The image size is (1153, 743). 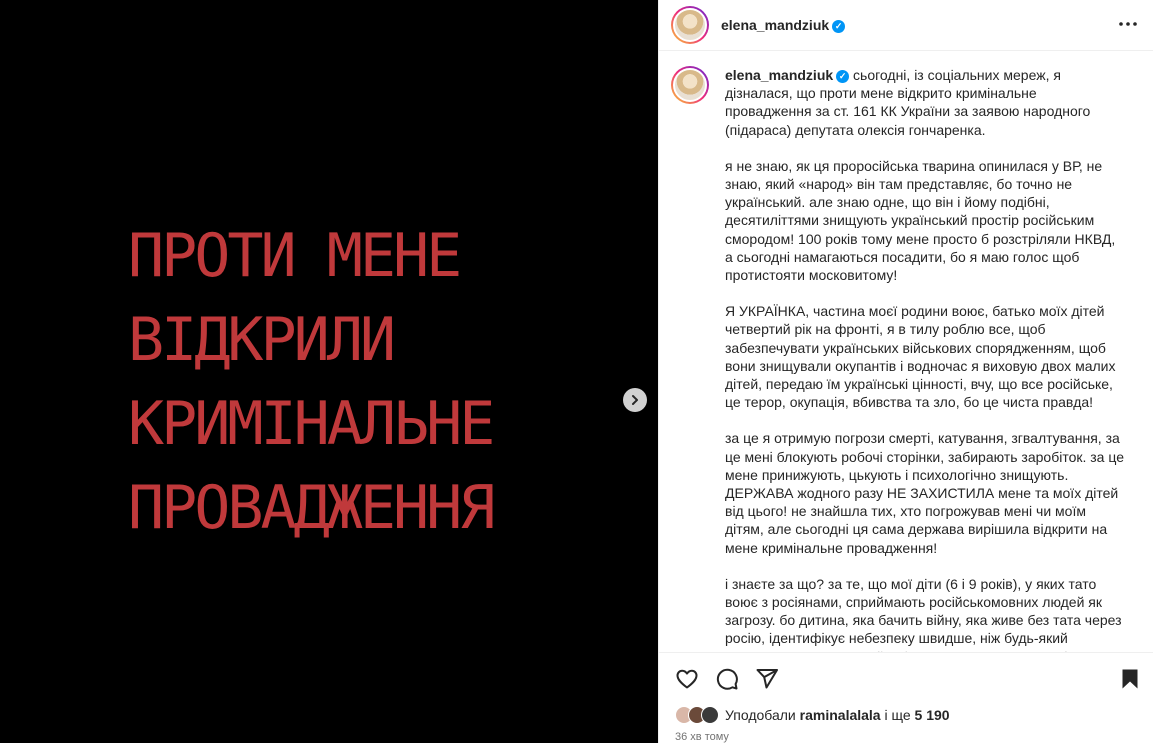 I want to click on likes-count: 5 190, so click(x=932, y=715).